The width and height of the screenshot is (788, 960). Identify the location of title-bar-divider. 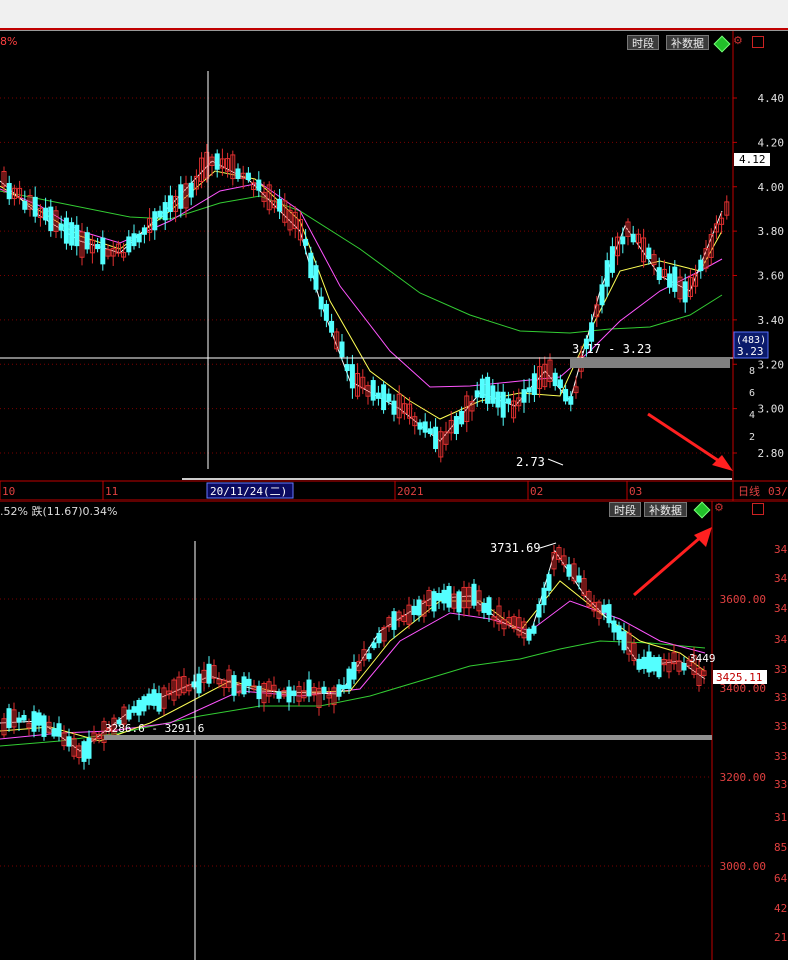
(394, 29).